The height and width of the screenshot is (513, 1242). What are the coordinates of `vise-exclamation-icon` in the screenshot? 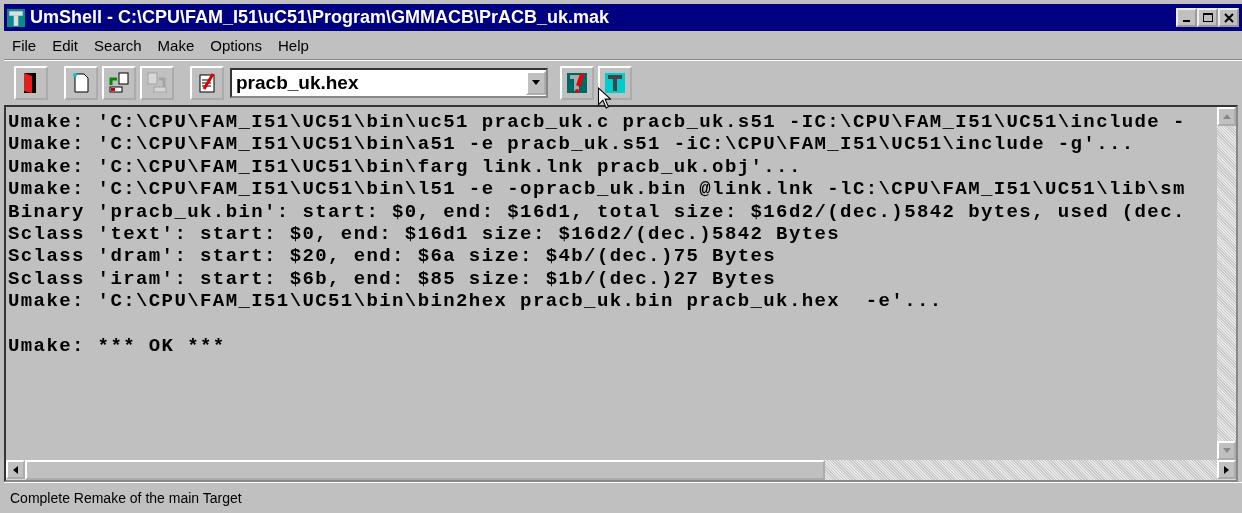 It's located at (577, 83).